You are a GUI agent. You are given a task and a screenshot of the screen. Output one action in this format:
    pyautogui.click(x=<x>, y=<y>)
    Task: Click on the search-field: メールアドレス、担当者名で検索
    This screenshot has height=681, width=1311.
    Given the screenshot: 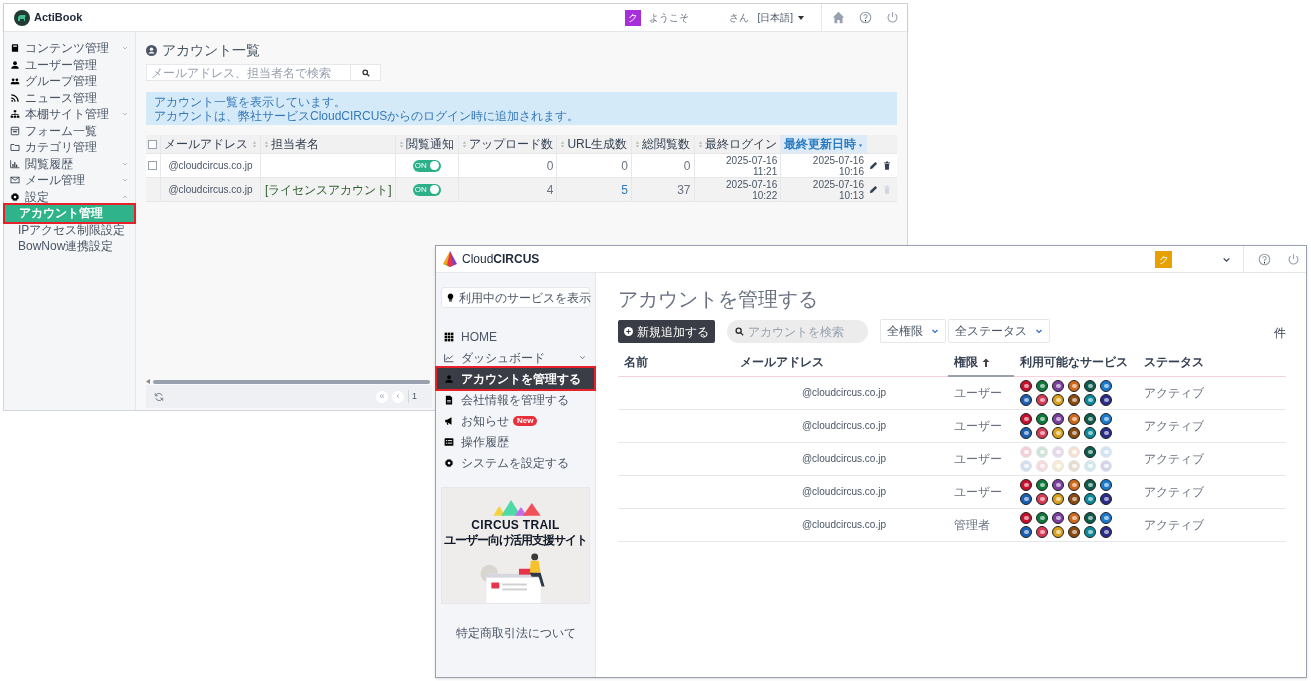 What is the action you would take?
    pyautogui.click(x=248, y=72)
    